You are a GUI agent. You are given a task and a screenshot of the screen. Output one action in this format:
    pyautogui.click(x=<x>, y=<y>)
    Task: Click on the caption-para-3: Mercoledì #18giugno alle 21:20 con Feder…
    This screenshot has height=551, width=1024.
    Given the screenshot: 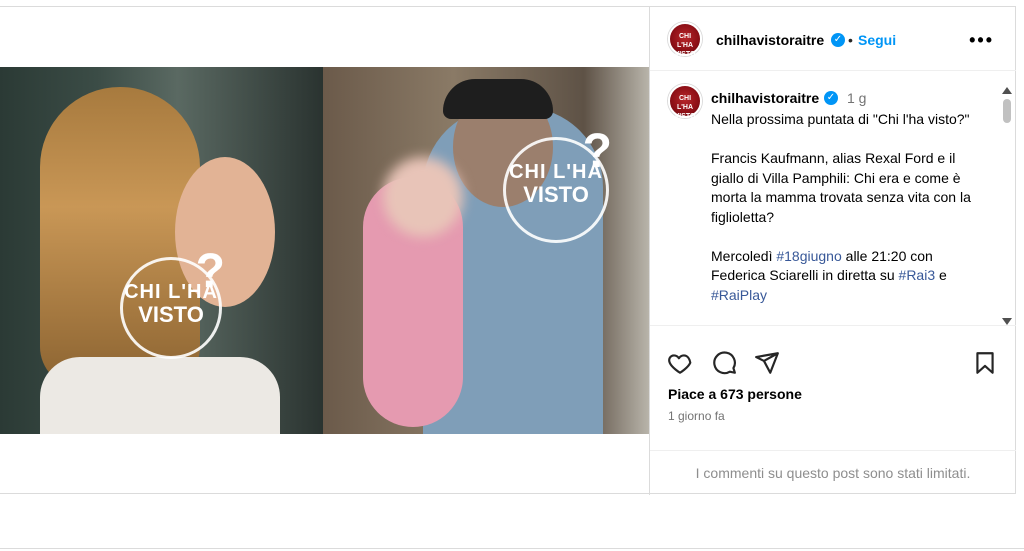 What is the action you would take?
    pyautogui.click(x=847, y=276)
    